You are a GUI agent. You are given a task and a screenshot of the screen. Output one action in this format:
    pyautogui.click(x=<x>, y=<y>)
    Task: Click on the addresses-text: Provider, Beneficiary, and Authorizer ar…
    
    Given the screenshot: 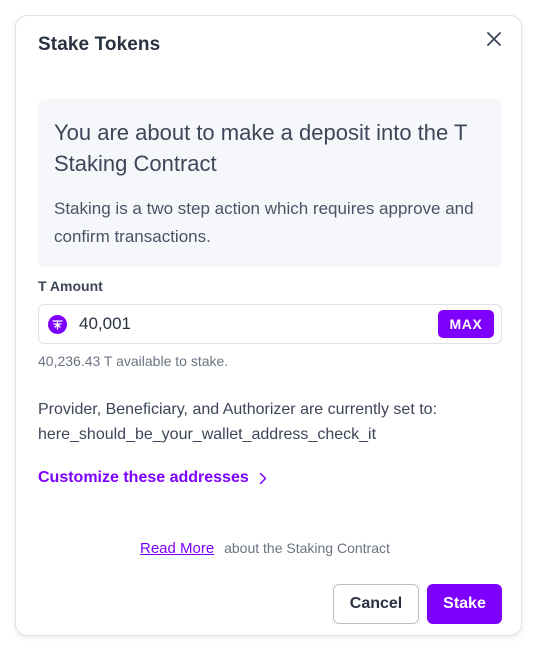 What is the action you would take?
    pyautogui.click(x=273, y=422)
    